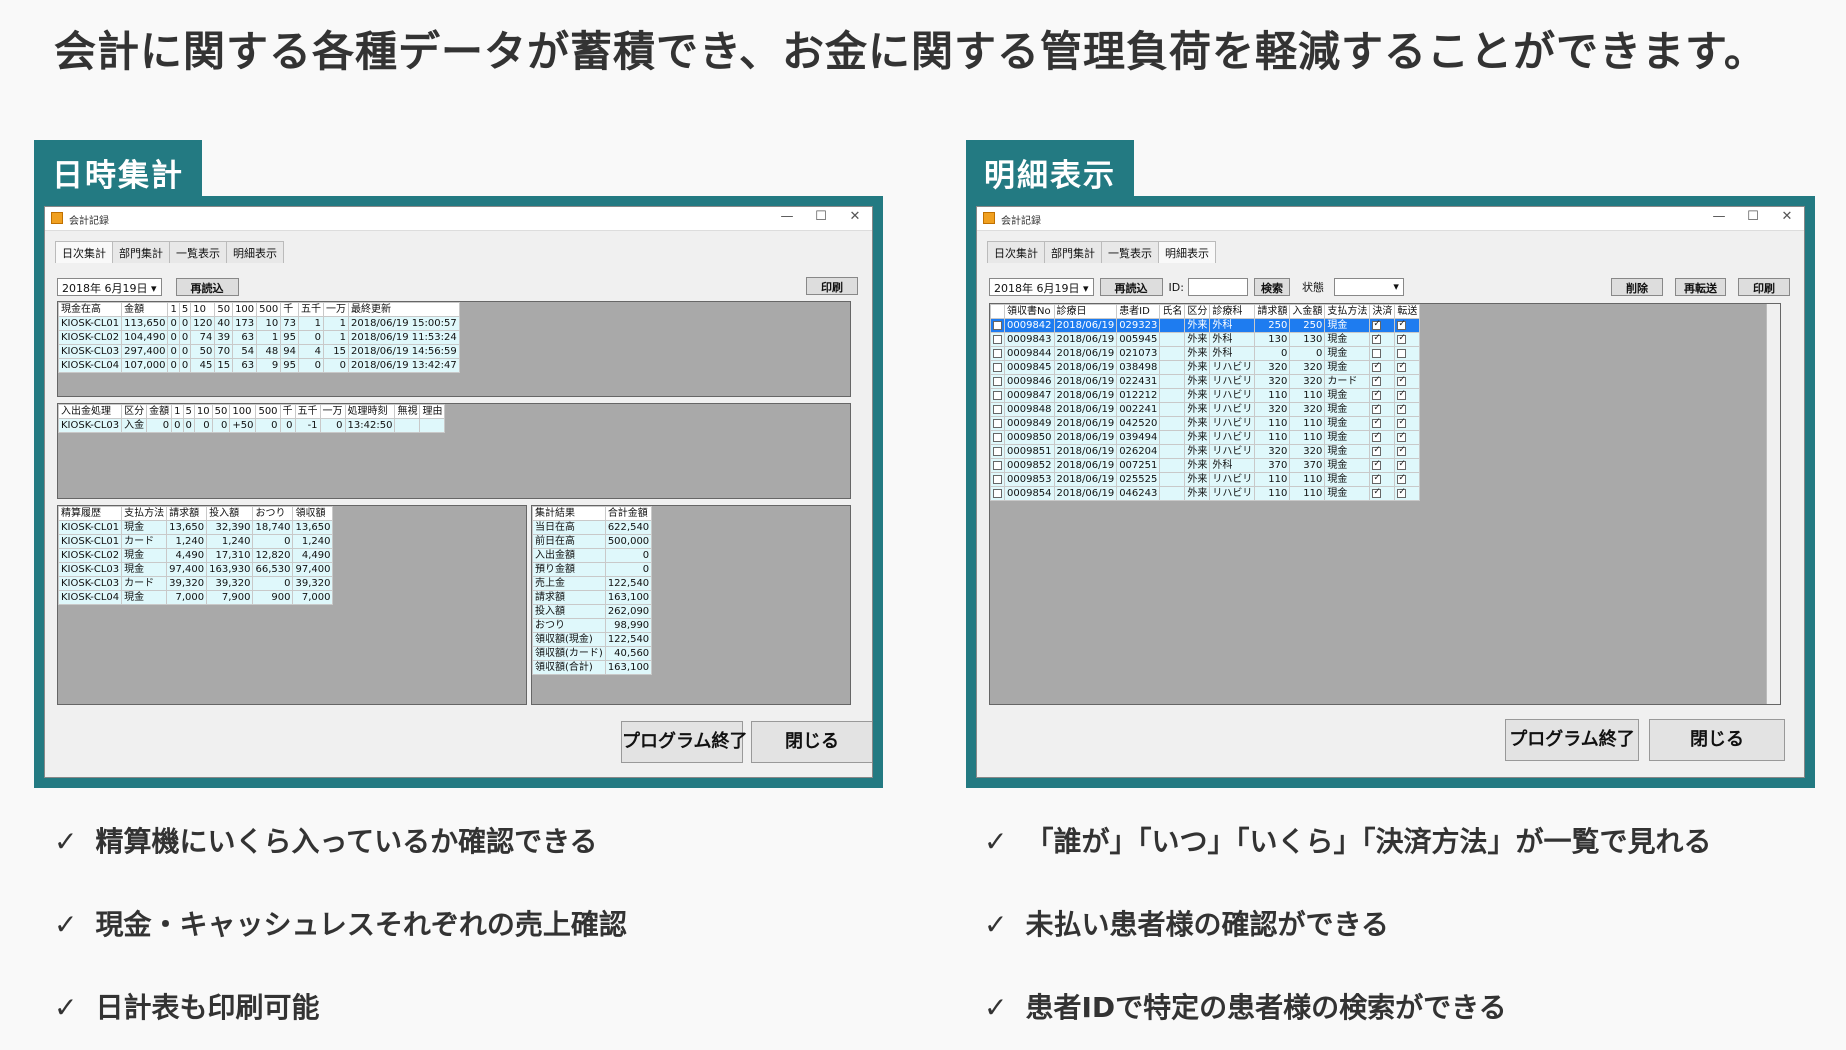 The width and height of the screenshot is (1846, 1050). What do you see at coordinates (997, 311) in the screenshot?
I see `column-header` at bounding box center [997, 311].